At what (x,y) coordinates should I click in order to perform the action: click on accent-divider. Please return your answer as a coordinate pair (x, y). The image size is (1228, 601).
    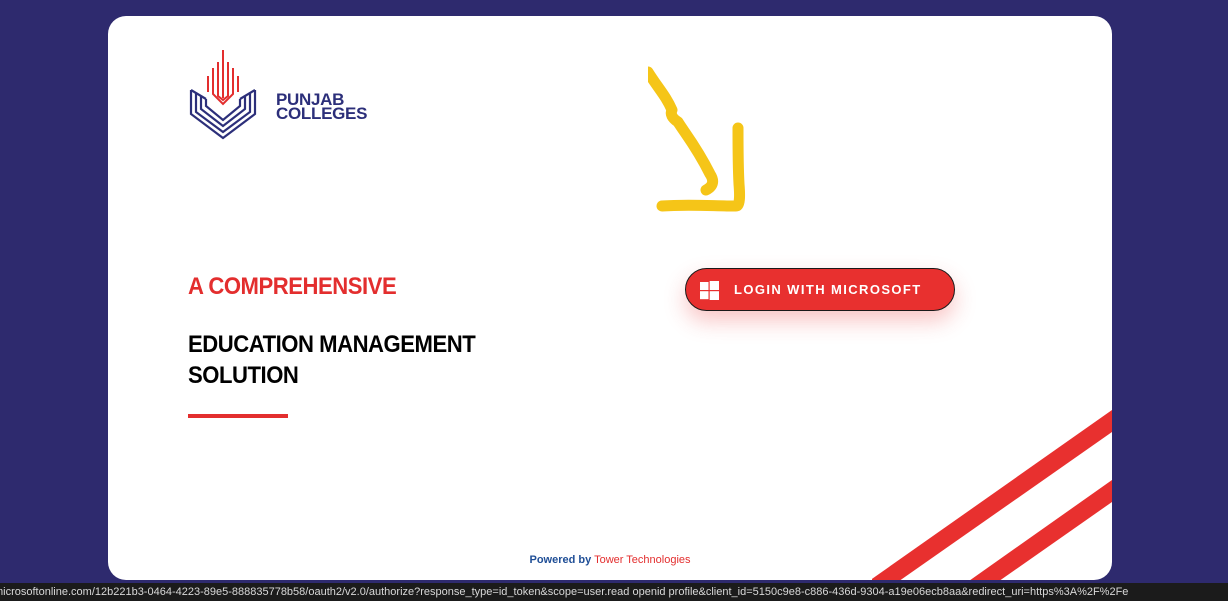
    Looking at the image, I should click on (238, 416).